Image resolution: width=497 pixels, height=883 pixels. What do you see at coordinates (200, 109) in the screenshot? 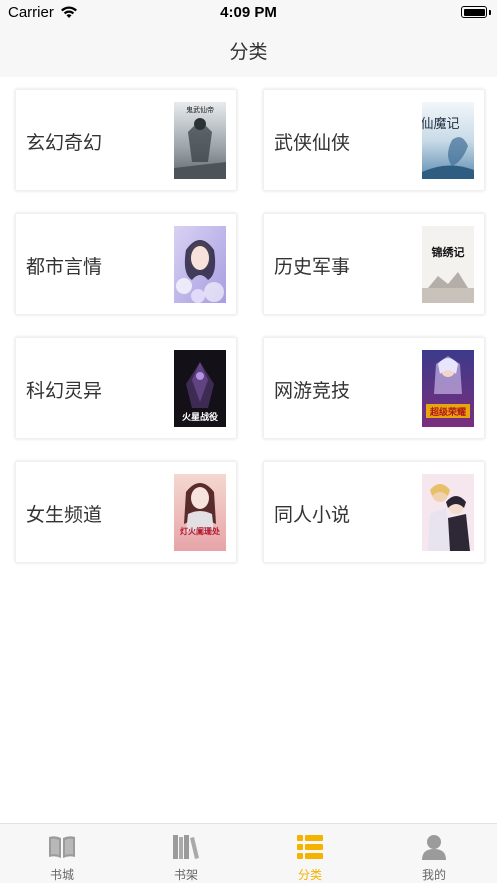
I see `cover-title: 鬼武仙帝` at bounding box center [200, 109].